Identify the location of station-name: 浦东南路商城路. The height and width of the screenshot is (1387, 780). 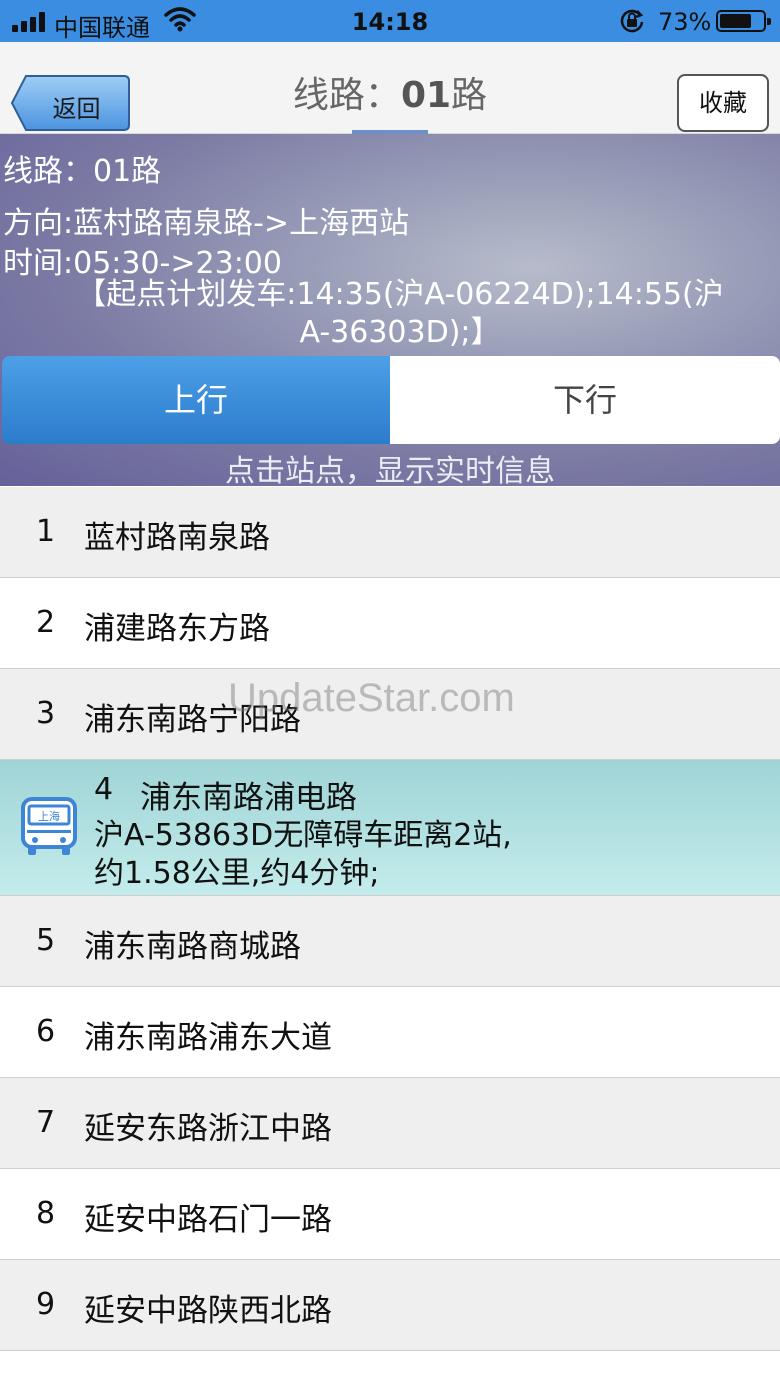
(192, 947).